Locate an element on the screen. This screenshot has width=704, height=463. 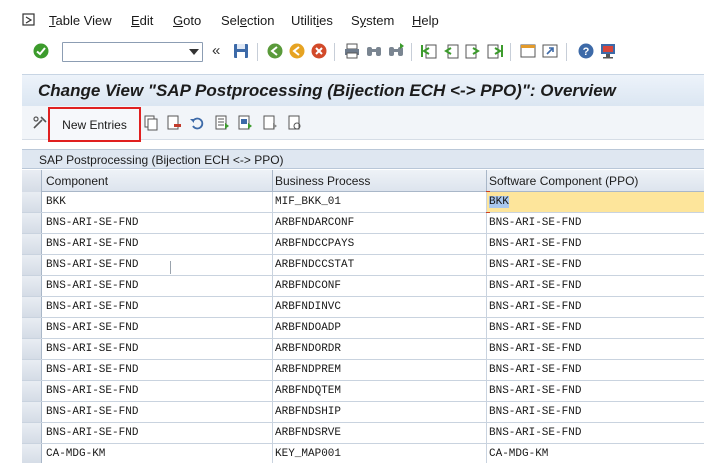
display-change-icon is located at coordinates (40, 123).